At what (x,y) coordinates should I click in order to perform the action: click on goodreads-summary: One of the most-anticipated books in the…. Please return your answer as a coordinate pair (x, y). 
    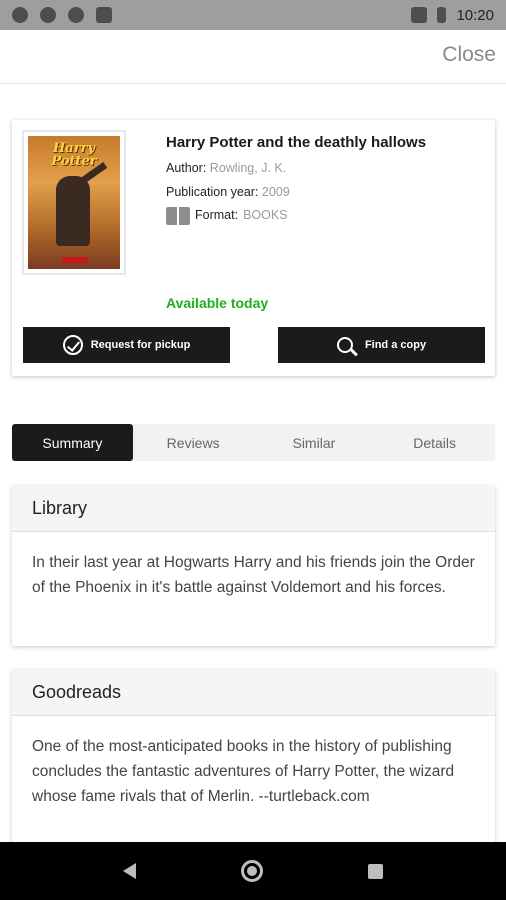
    Looking at the image, I should click on (243, 771).